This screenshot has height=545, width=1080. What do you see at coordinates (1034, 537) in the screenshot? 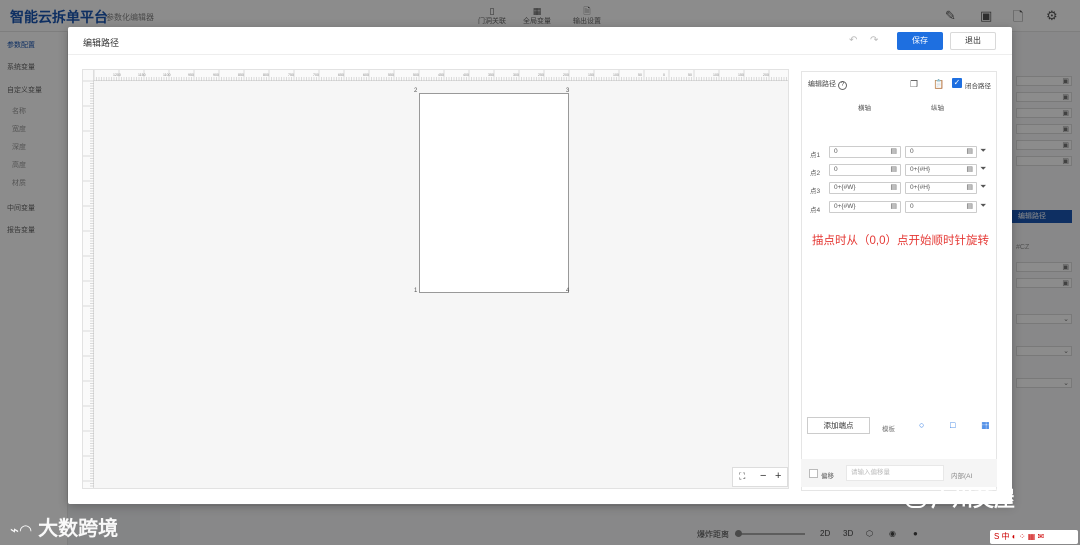
I see `ime-toolbar: S 中 ◐ ⁘ ▦ ✉` at bounding box center [1034, 537].